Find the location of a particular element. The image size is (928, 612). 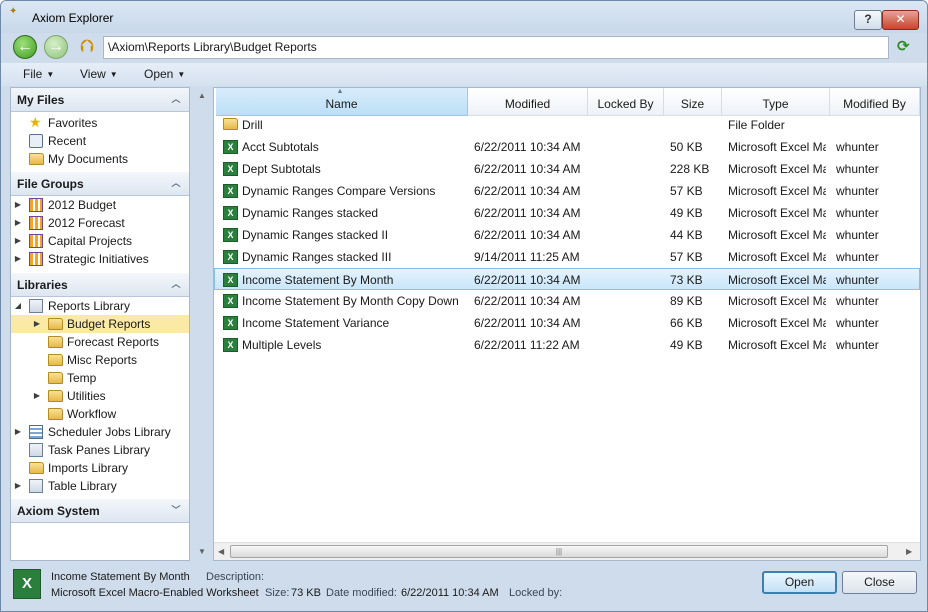

close-button: Close is located at coordinates (879, 582).